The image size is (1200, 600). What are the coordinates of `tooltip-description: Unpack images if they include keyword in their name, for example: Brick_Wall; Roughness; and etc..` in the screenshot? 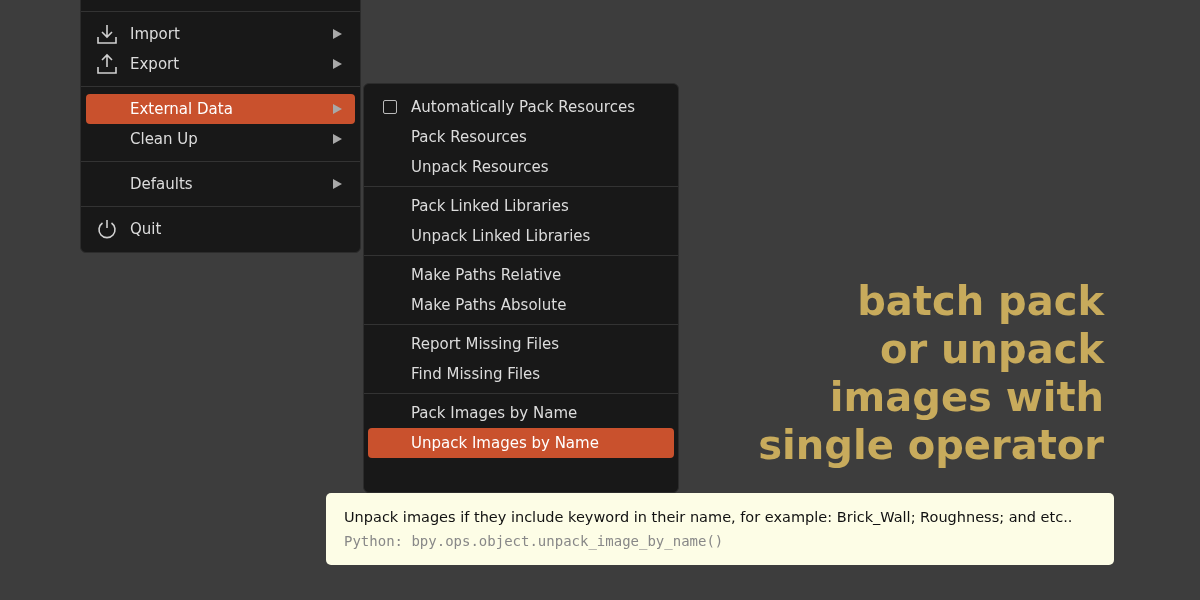 It's located at (709, 517).